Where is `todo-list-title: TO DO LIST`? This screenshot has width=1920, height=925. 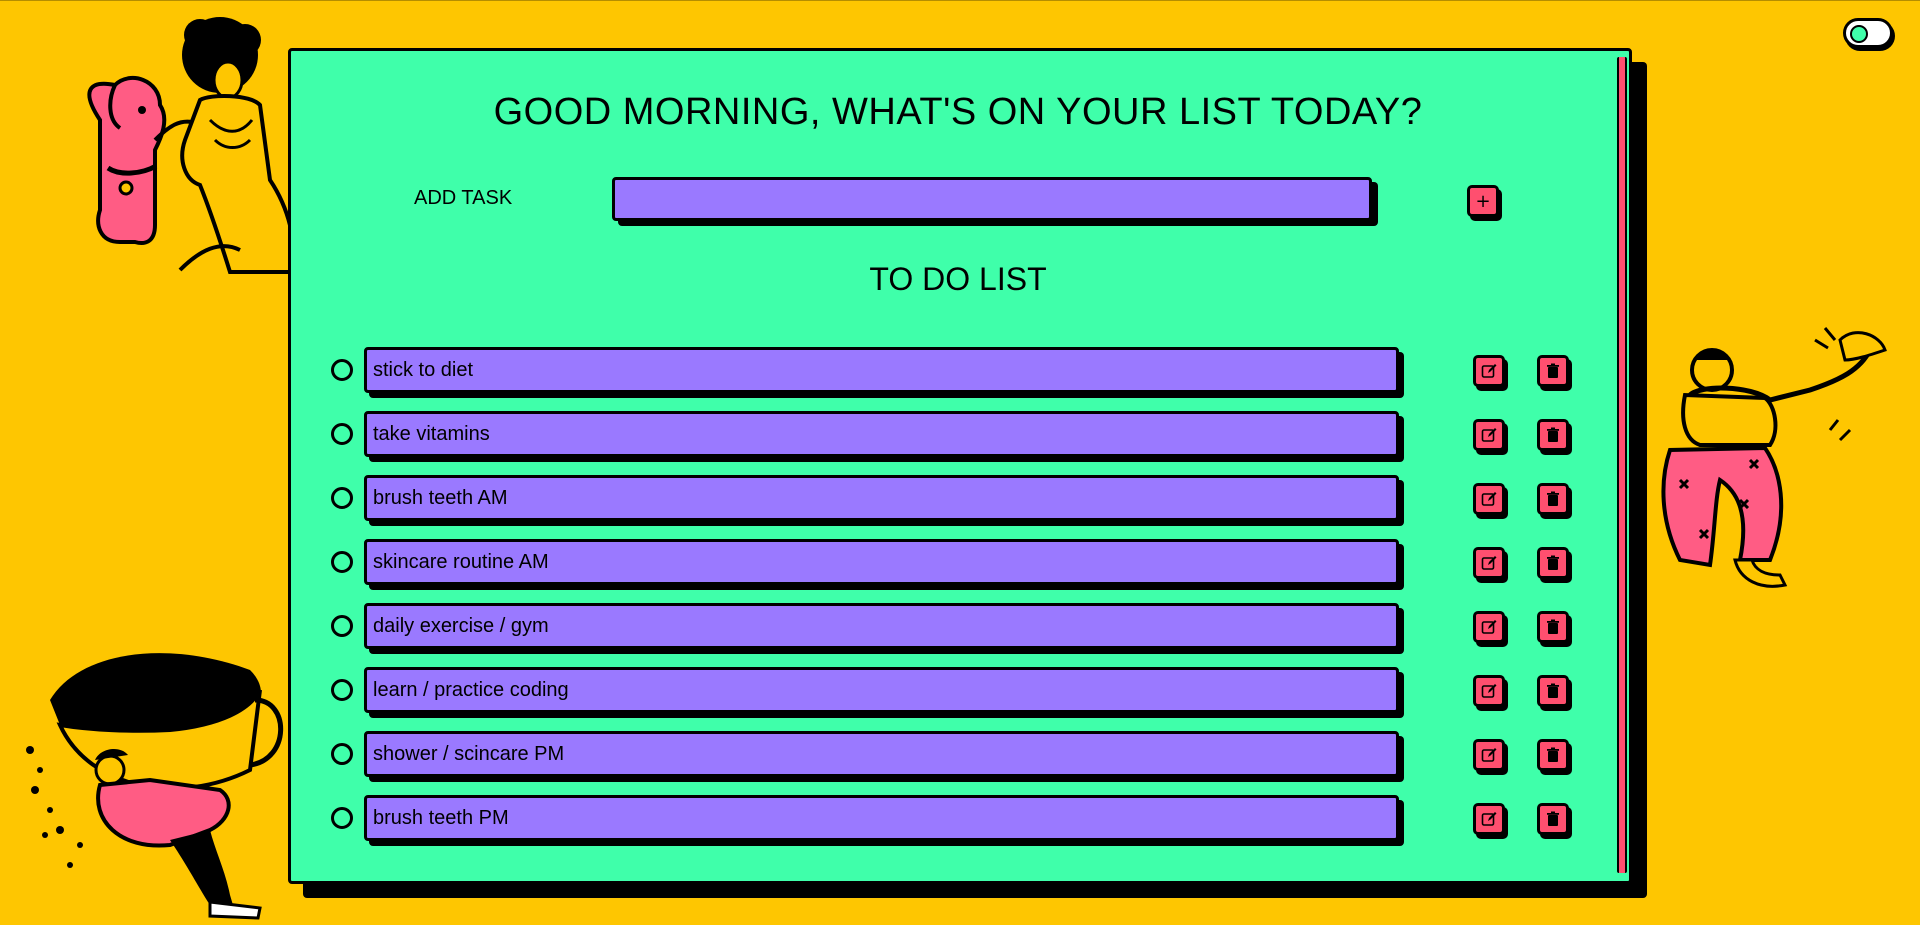 todo-list-title: TO DO LIST is located at coordinates (958, 279).